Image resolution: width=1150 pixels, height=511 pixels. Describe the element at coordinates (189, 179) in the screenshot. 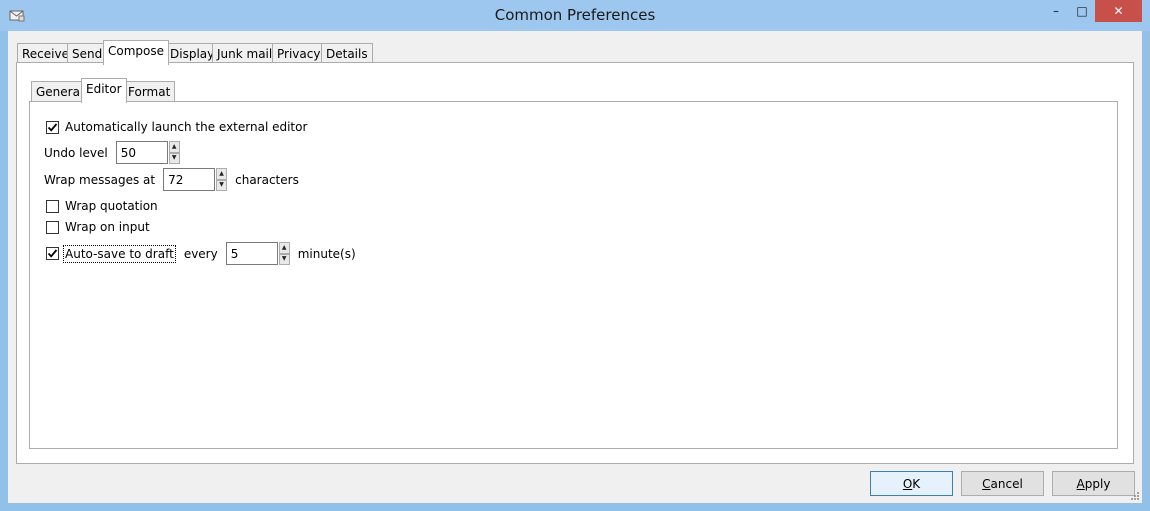

I see `wrap-messages-input` at that location.